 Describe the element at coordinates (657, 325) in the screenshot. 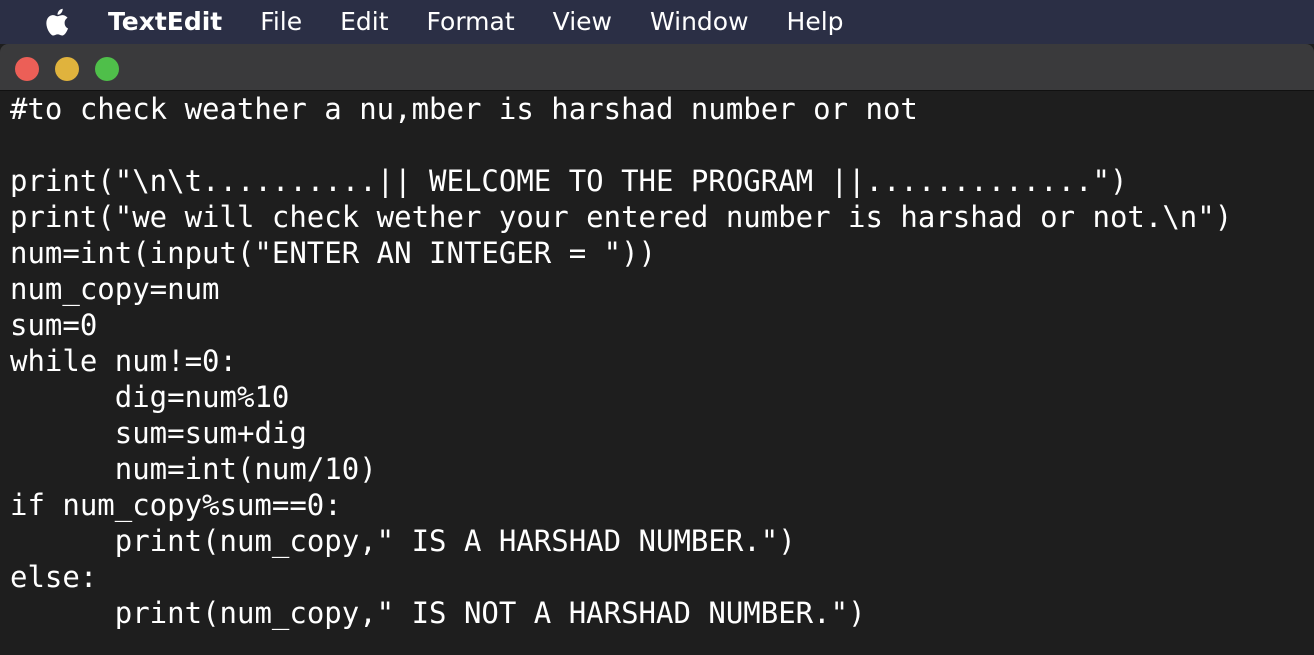

I see `text-line: sum=0` at that location.